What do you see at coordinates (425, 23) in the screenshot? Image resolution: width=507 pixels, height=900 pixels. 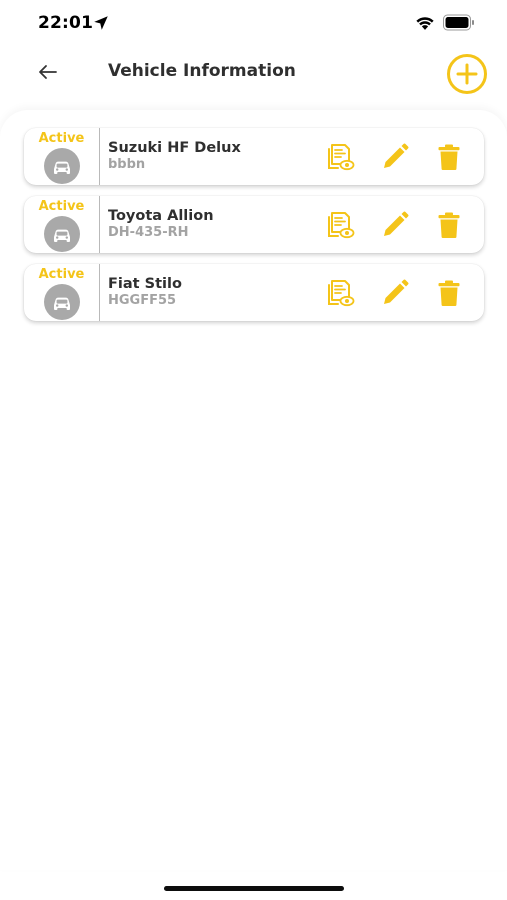 I see `wifi-icon` at bounding box center [425, 23].